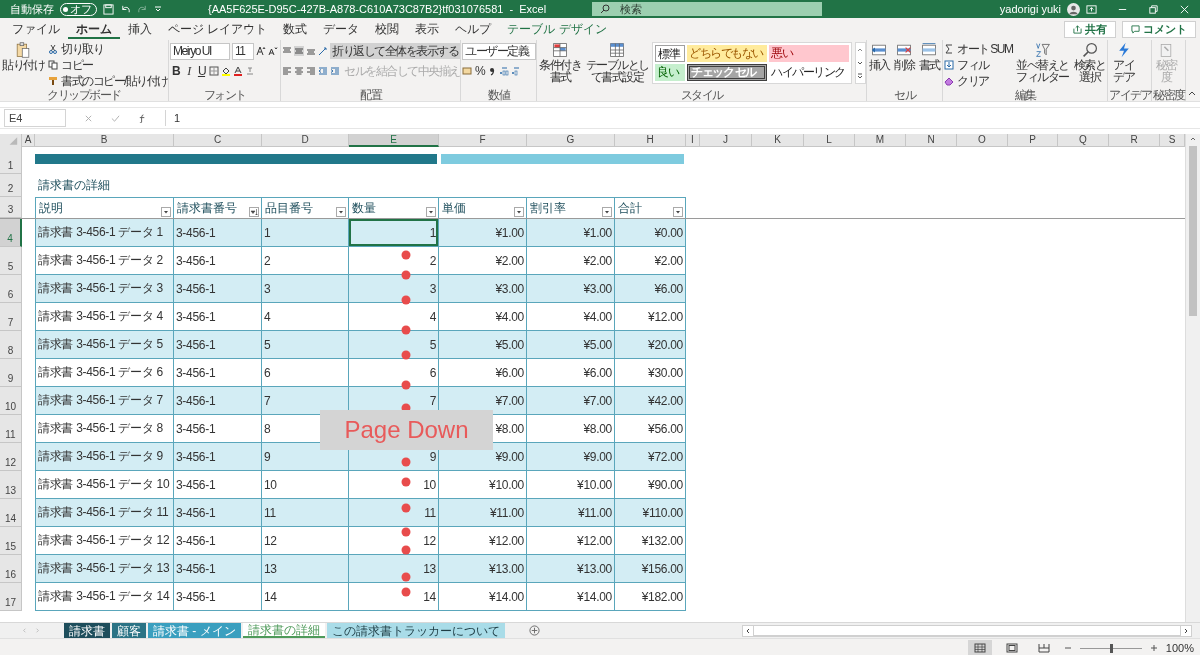  Describe the element at coordinates (1042, 65) in the screenshot. I see `sort-filter-button: 並べ替えとフィルター` at that location.